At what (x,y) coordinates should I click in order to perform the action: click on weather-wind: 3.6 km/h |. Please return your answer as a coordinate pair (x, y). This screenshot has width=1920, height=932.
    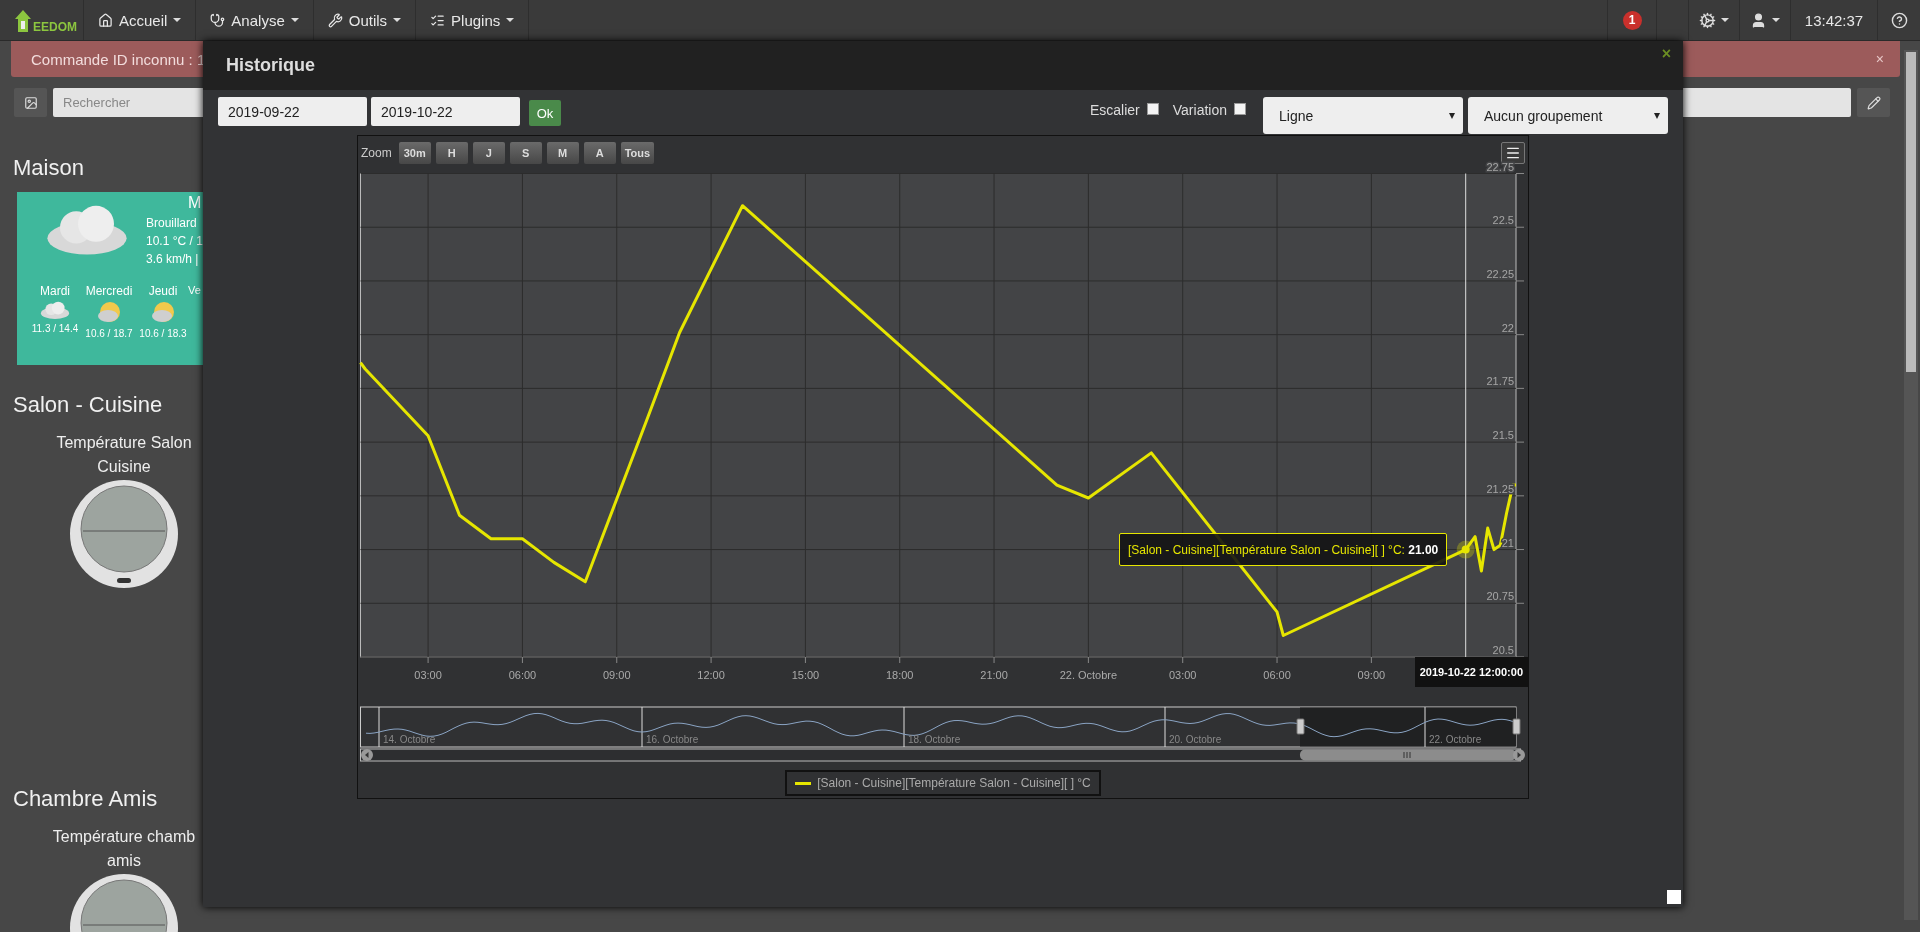
    Looking at the image, I should click on (173, 259).